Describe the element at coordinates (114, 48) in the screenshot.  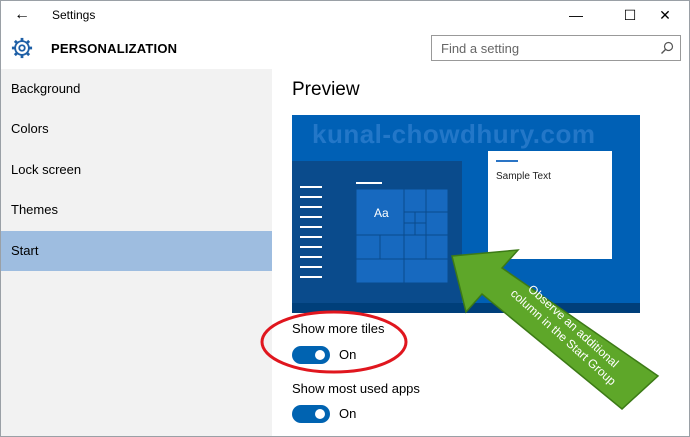
I see `page-title: PERSONALIZATION` at that location.